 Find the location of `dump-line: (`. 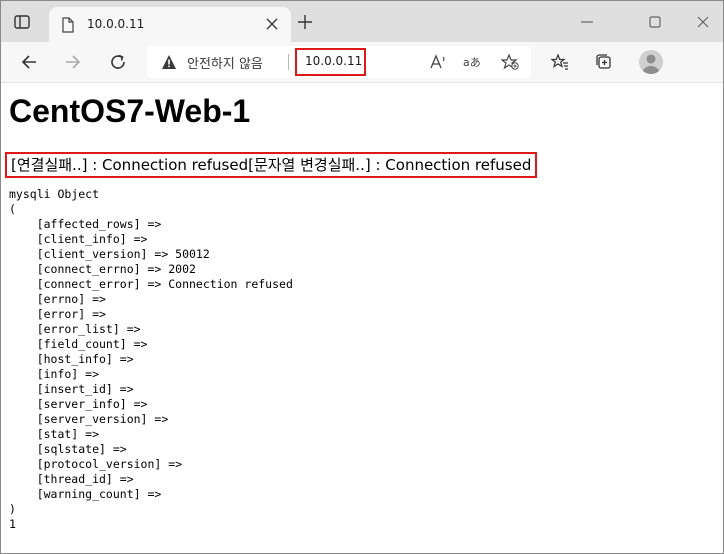

dump-line: ( is located at coordinates (12, 209).